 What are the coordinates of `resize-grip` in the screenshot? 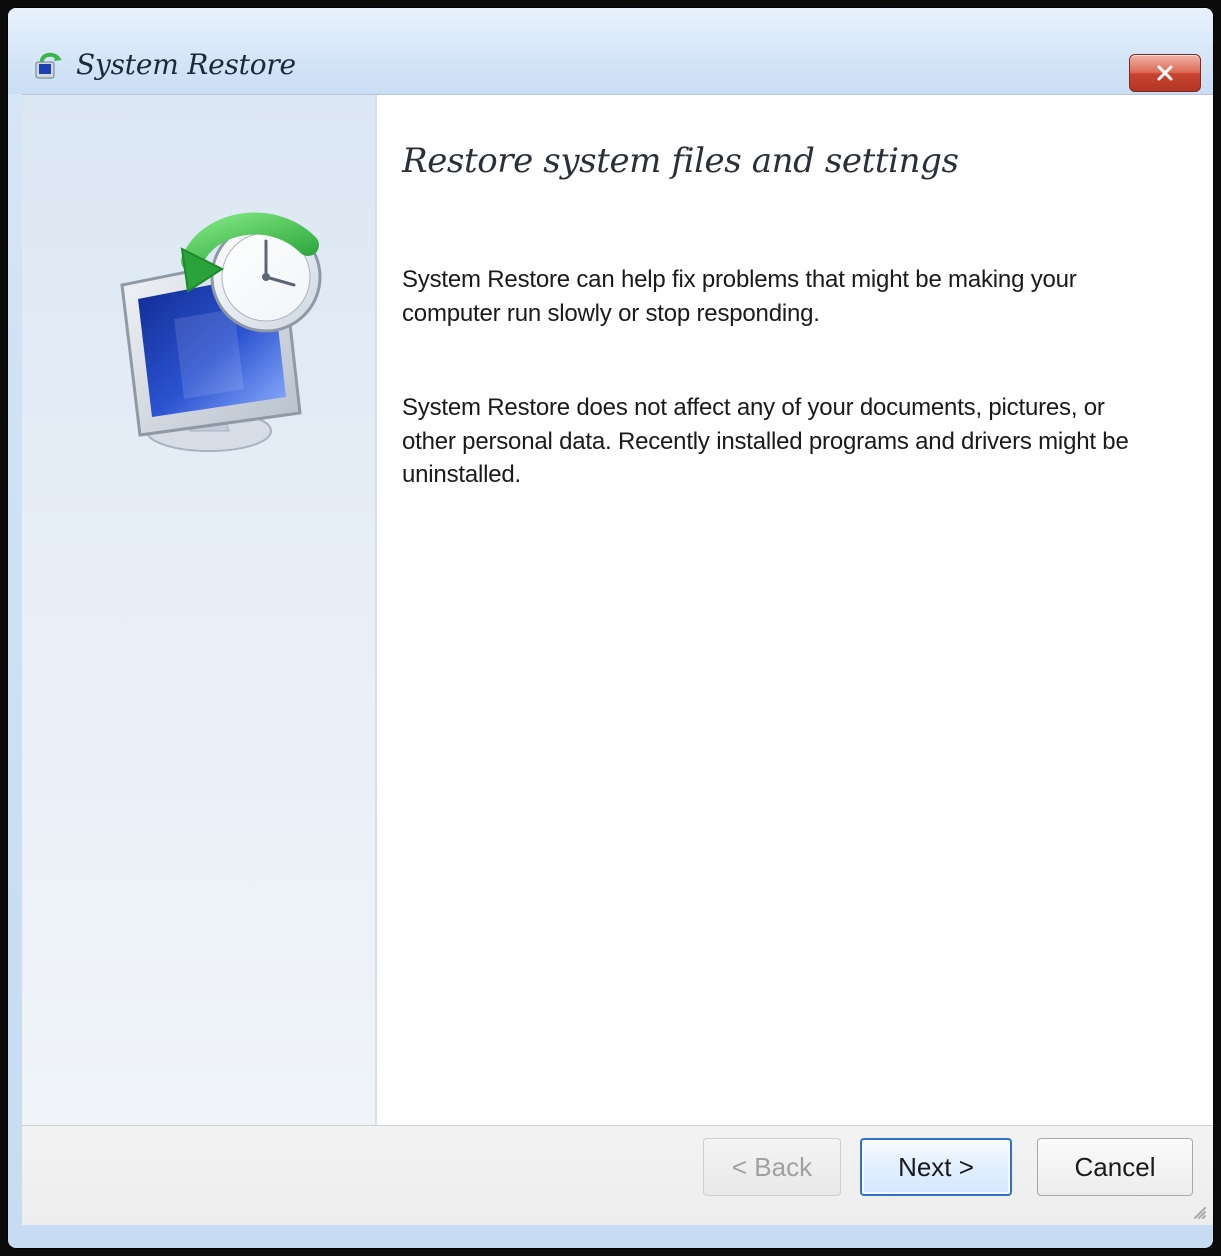 It's located at (1198, 1211).